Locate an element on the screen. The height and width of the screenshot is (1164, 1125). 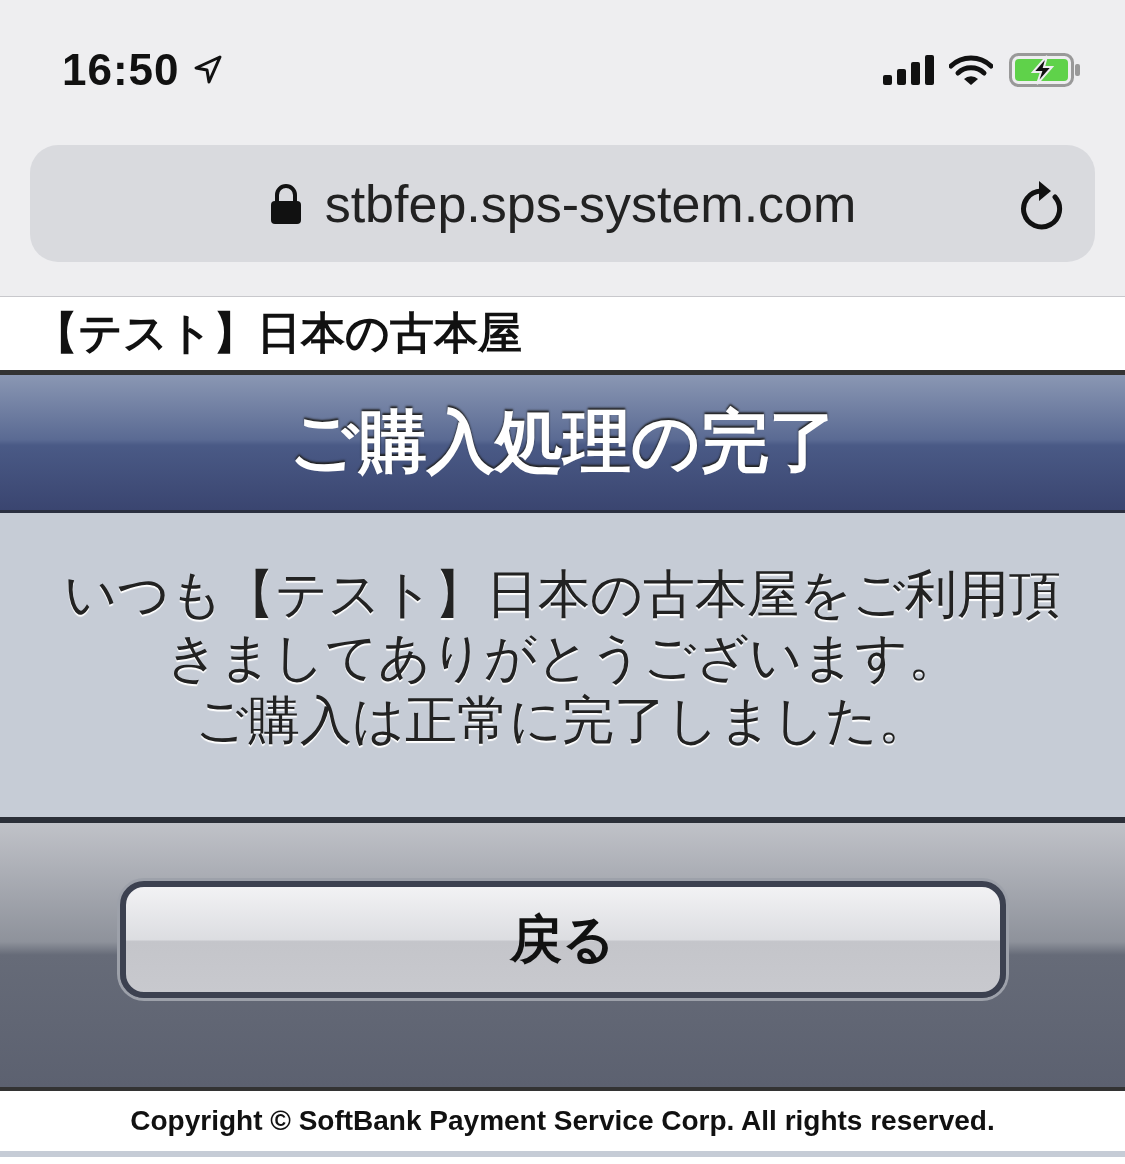
address-bar: stbfep.sps-system.com is located at coordinates (562, 203).